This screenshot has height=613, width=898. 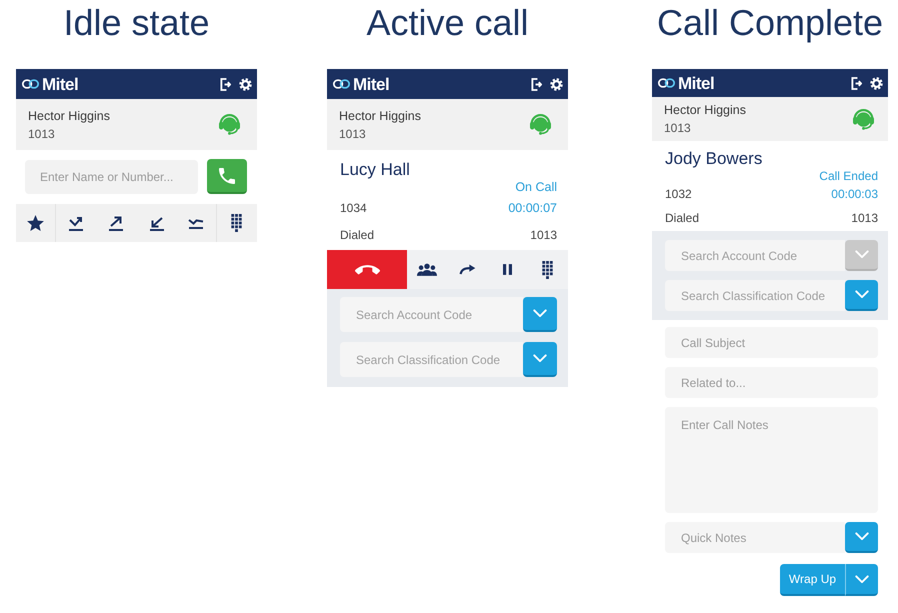 I want to click on pause-icon, so click(x=507, y=269).